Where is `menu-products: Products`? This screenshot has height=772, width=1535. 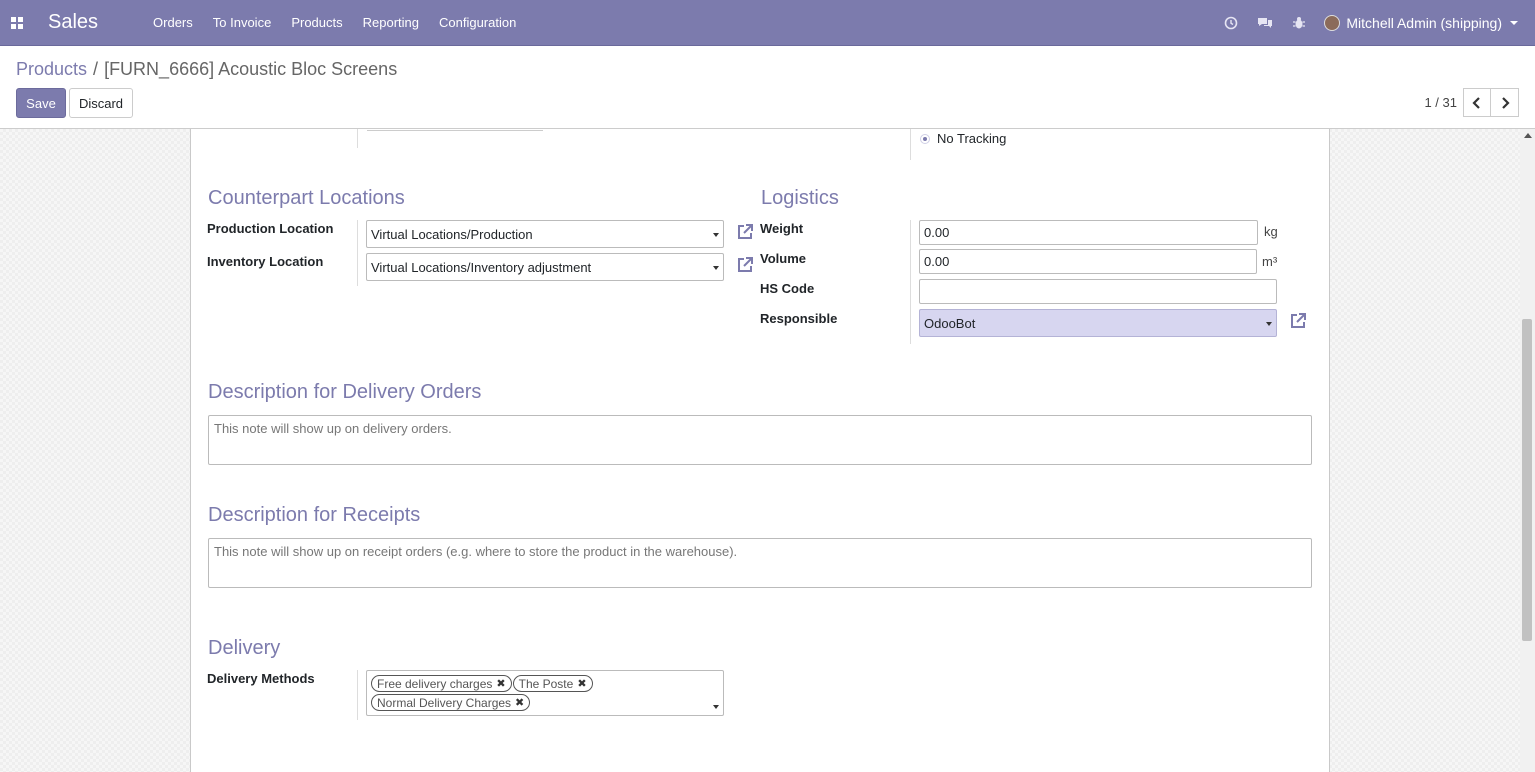
menu-products: Products is located at coordinates (316, 22).